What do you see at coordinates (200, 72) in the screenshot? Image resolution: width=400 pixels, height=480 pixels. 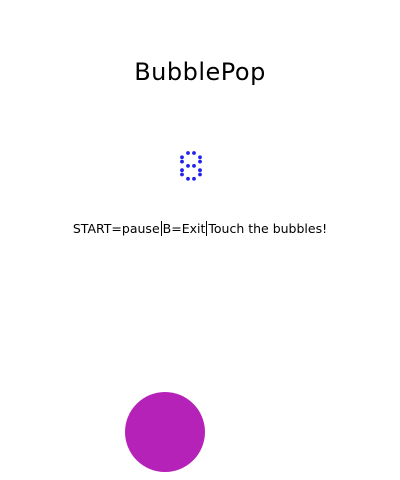 I see `game-title: BubblePop` at bounding box center [200, 72].